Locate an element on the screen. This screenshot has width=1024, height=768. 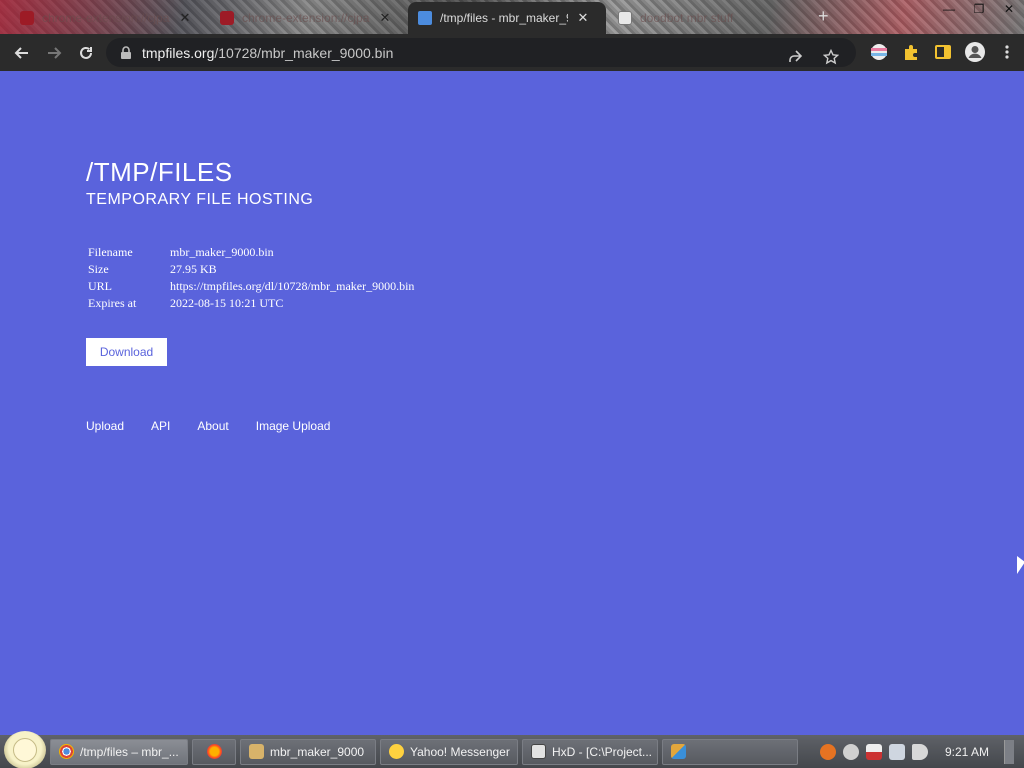
taskbar-item-label: mbr_maker_9000 is located at coordinates (317, 751).